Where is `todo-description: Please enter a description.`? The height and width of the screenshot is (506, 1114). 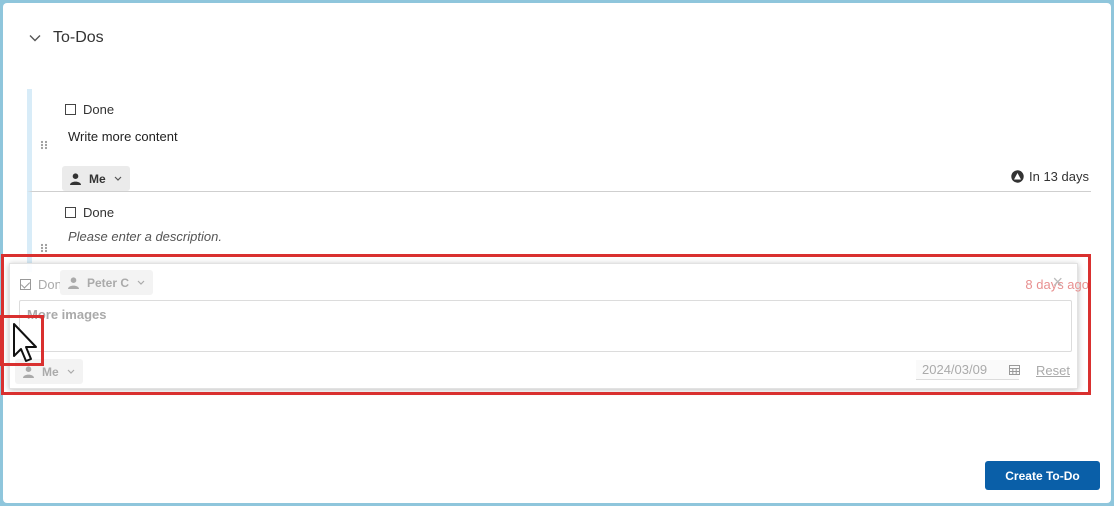
todo-description: Please enter a description. is located at coordinates (145, 236).